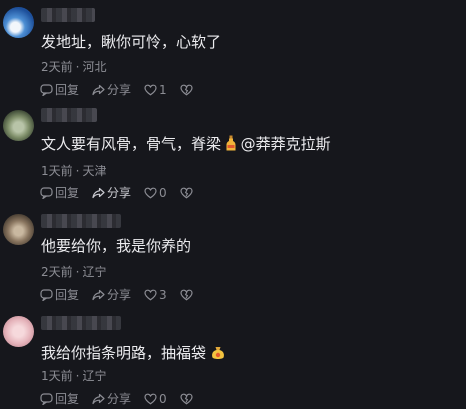 This screenshot has width=466, height=409. What do you see at coordinates (74, 376) in the screenshot?
I see `comment-meta: 1天前 · 辽宁` at bounding box center [74, 376].